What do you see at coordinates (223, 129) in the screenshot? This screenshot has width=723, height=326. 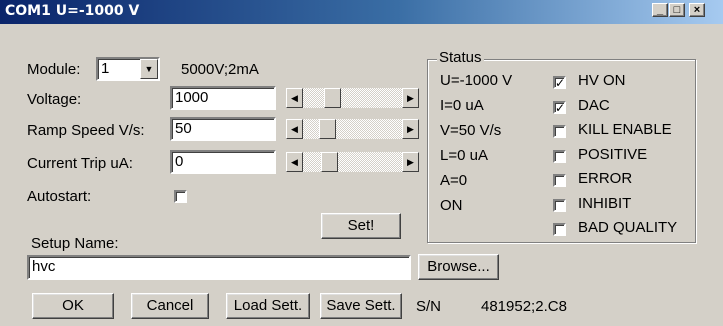 I see `ramp-input: 50` at bounding box center [223, 129].